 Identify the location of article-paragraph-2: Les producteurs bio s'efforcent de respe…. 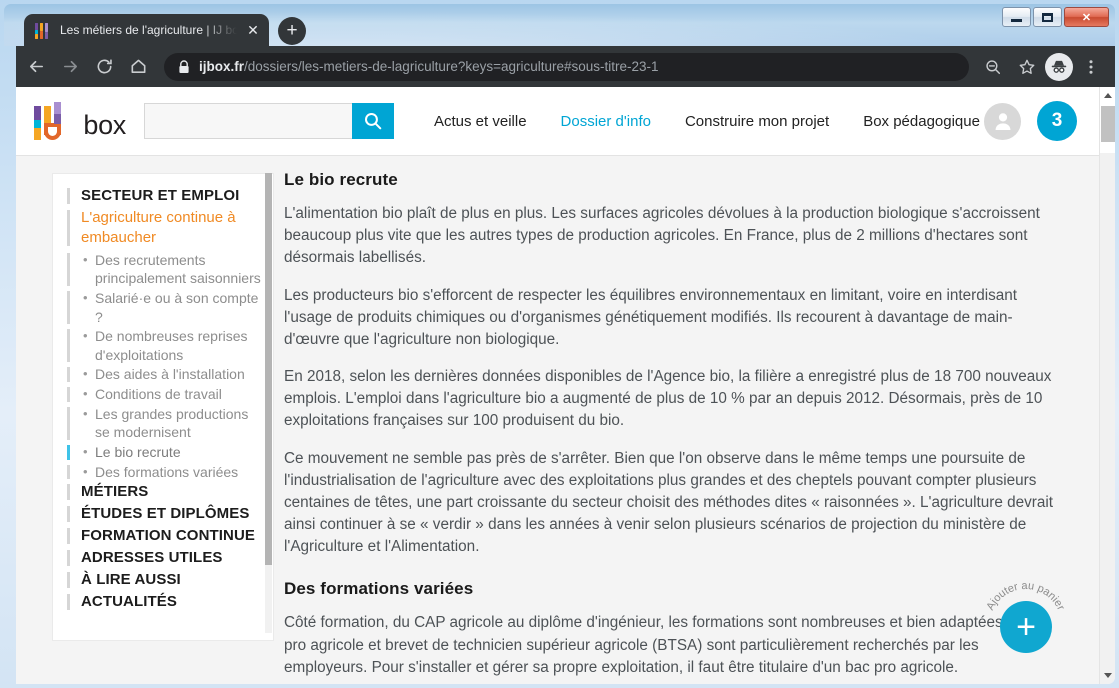
(651, 317).